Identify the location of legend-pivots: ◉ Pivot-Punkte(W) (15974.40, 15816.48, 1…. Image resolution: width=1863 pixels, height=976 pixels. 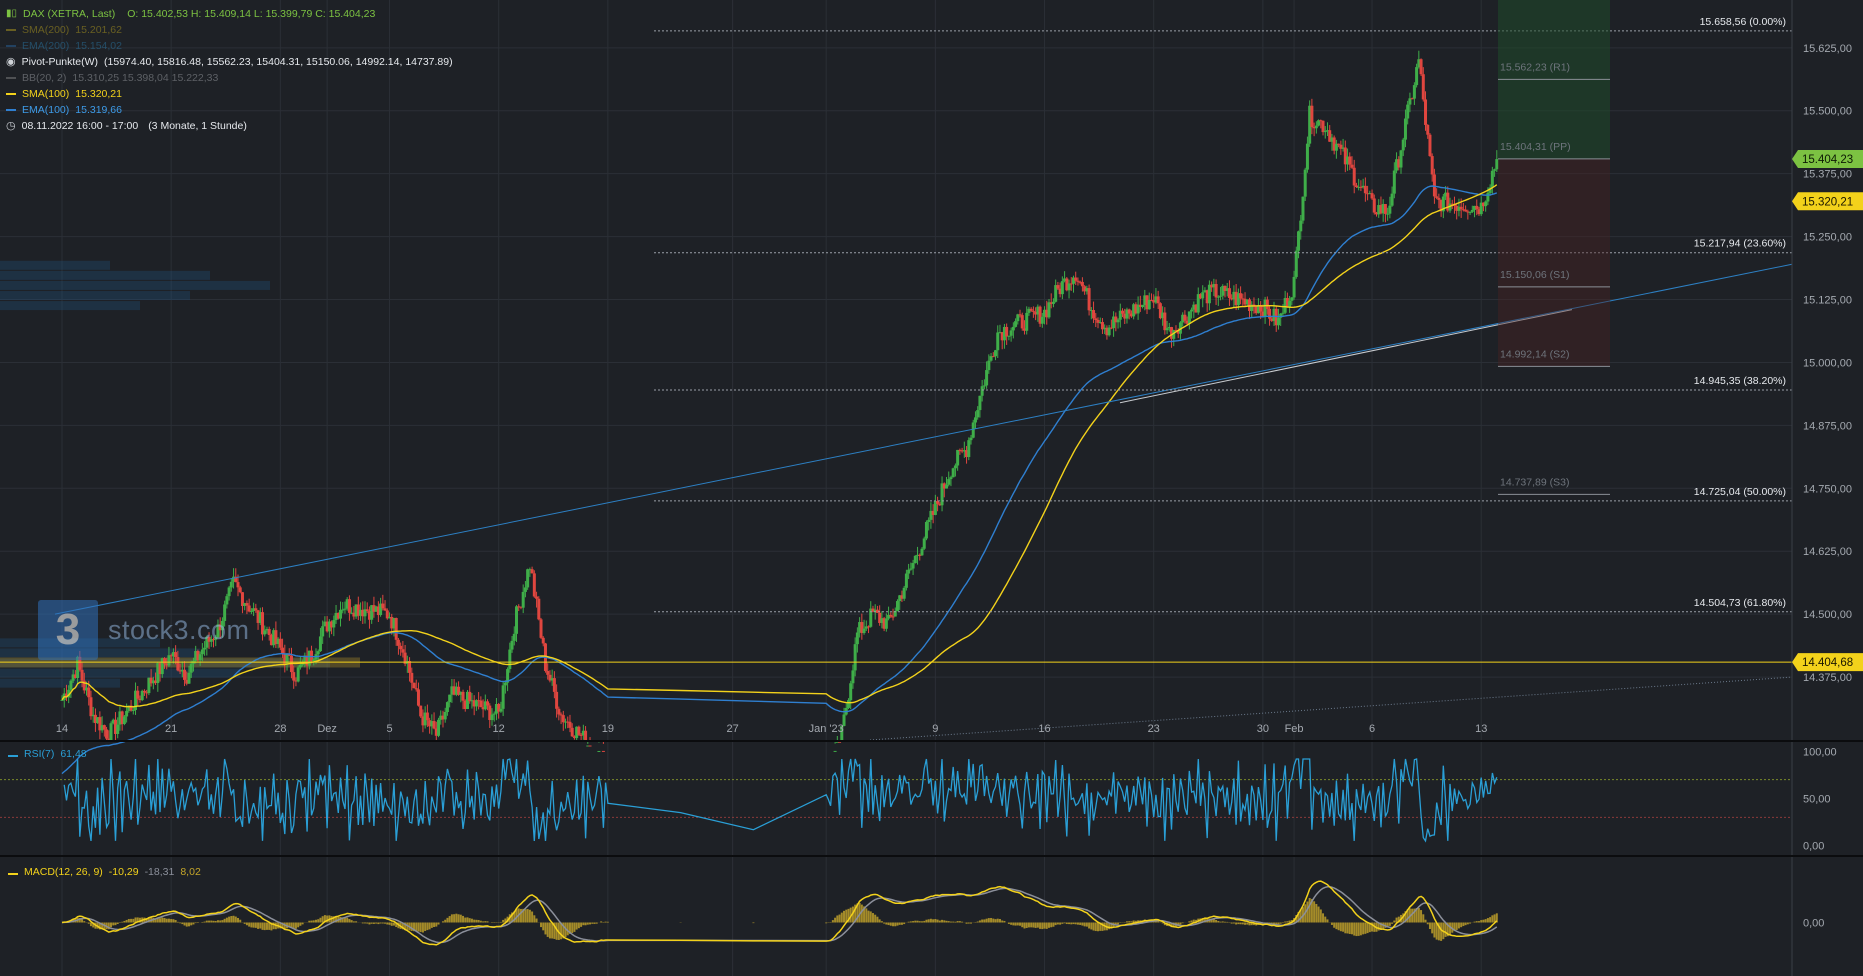
(229, 62).